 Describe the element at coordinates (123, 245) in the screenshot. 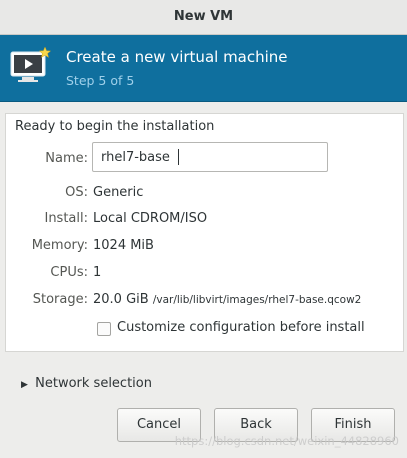

I see `memory-value: 1024 MiB` at that location.